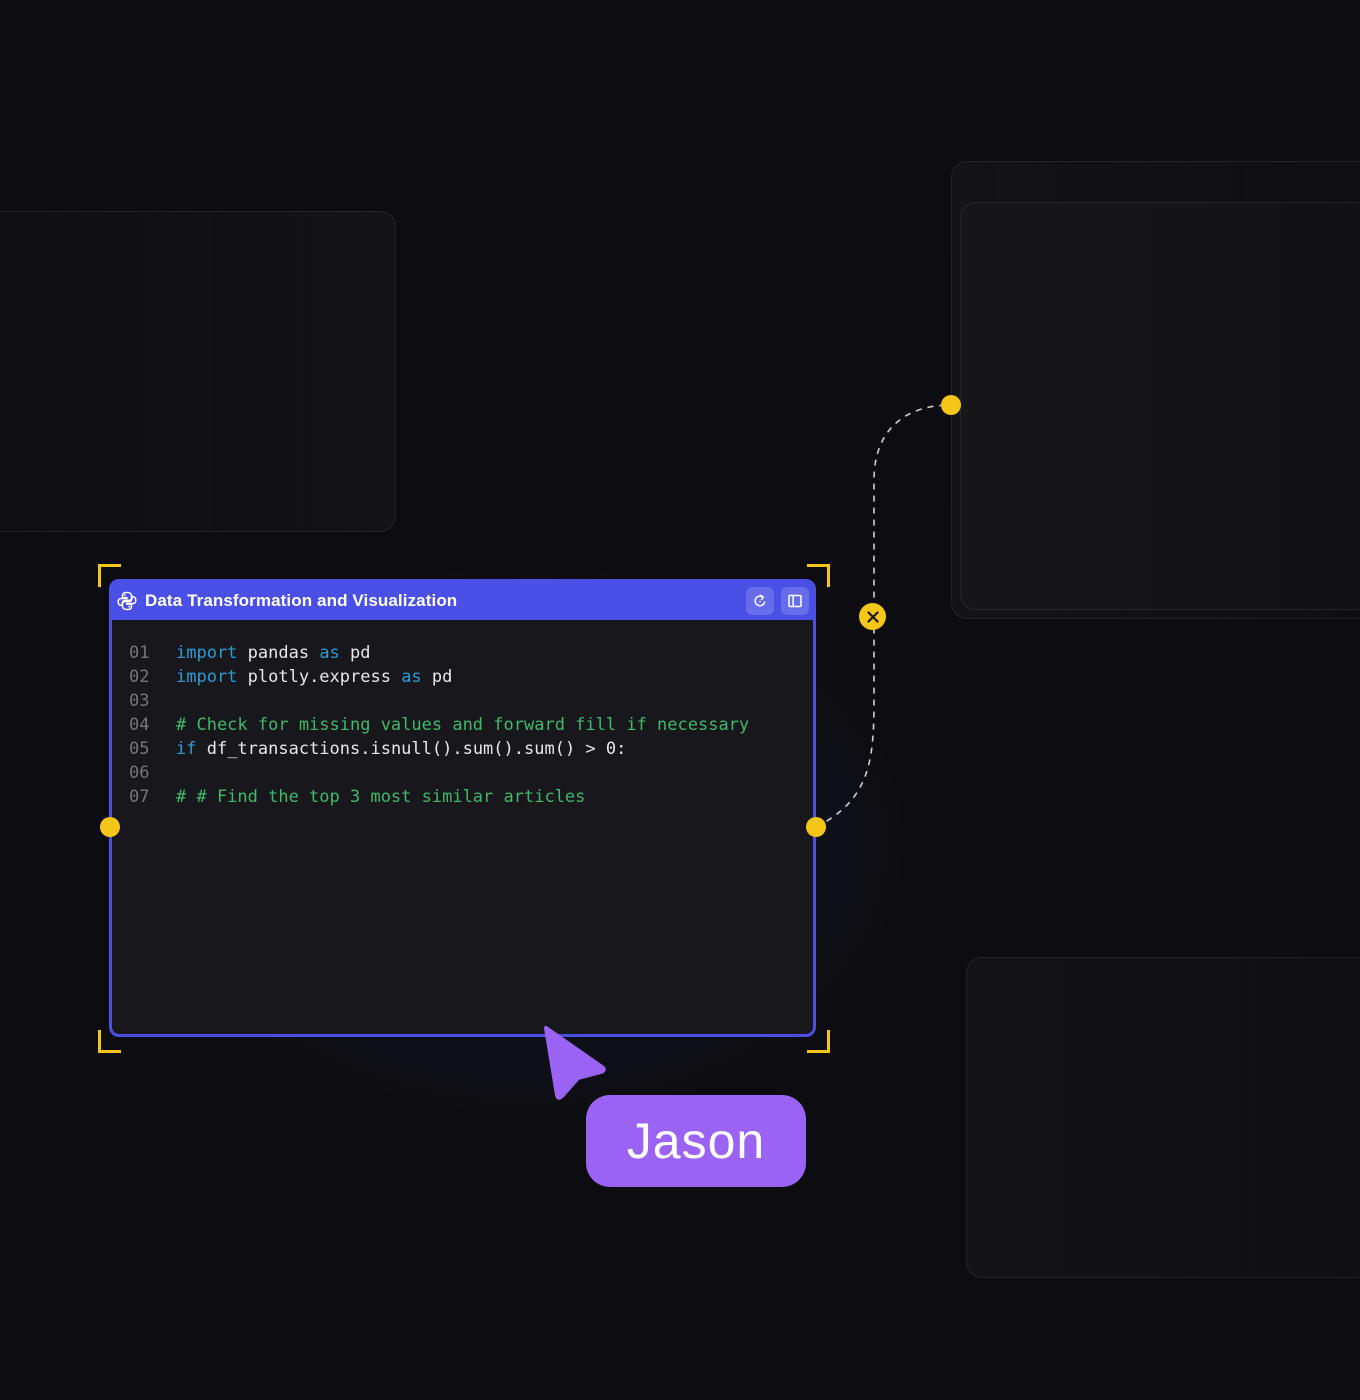  Describe the element at coordinates (139, 749) in the screenshot. I see `line-number: 05` at that location.